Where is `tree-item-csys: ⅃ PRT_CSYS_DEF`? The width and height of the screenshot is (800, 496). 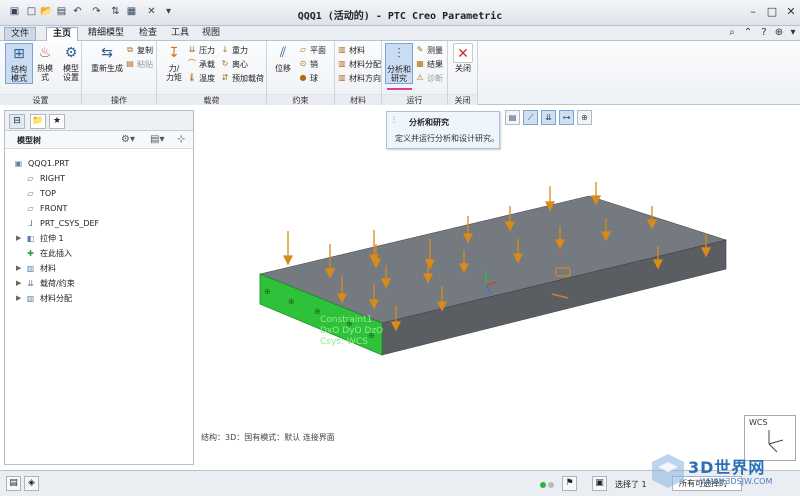 tree-item-csys: ⅃ PRT_CSYS_DEF is located at coordinates (62, 223).